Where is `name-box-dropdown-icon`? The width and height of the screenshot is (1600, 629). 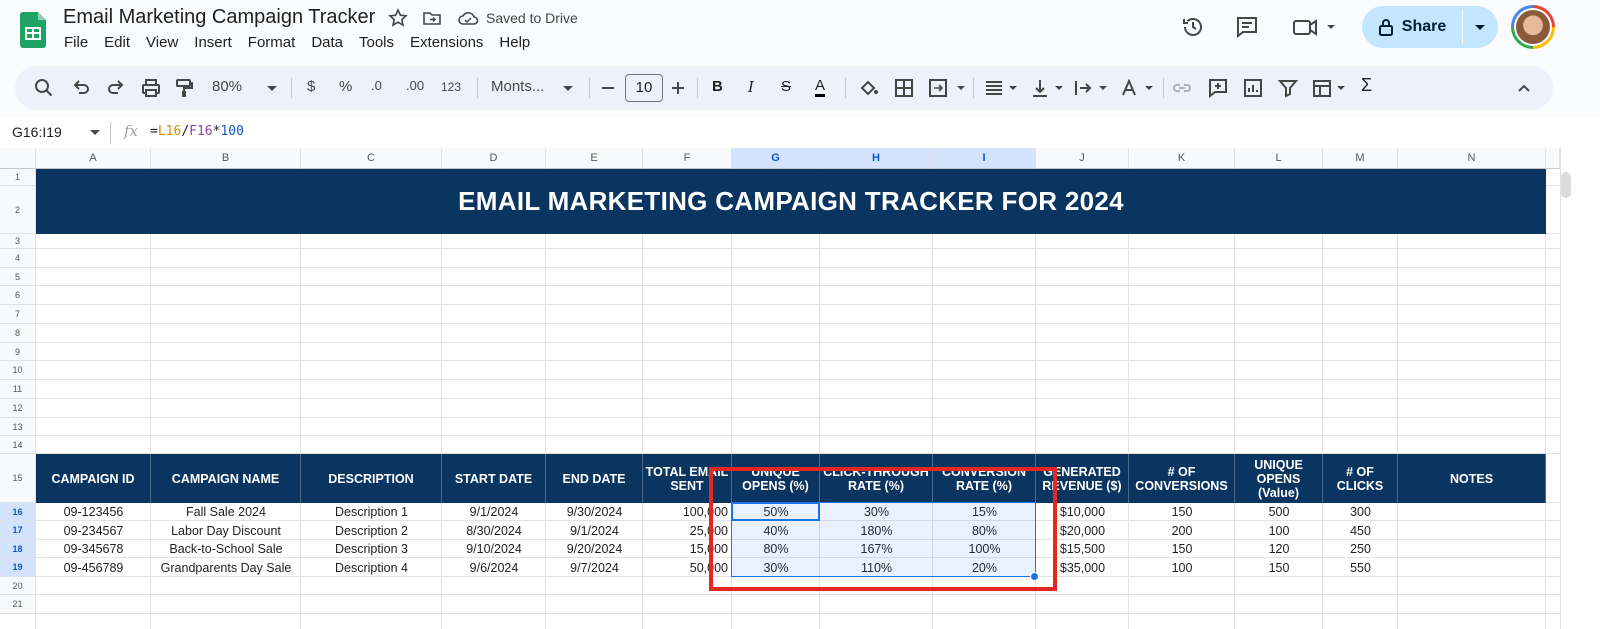 name-box-dropdown-icon is located at coordinates (95, 133).